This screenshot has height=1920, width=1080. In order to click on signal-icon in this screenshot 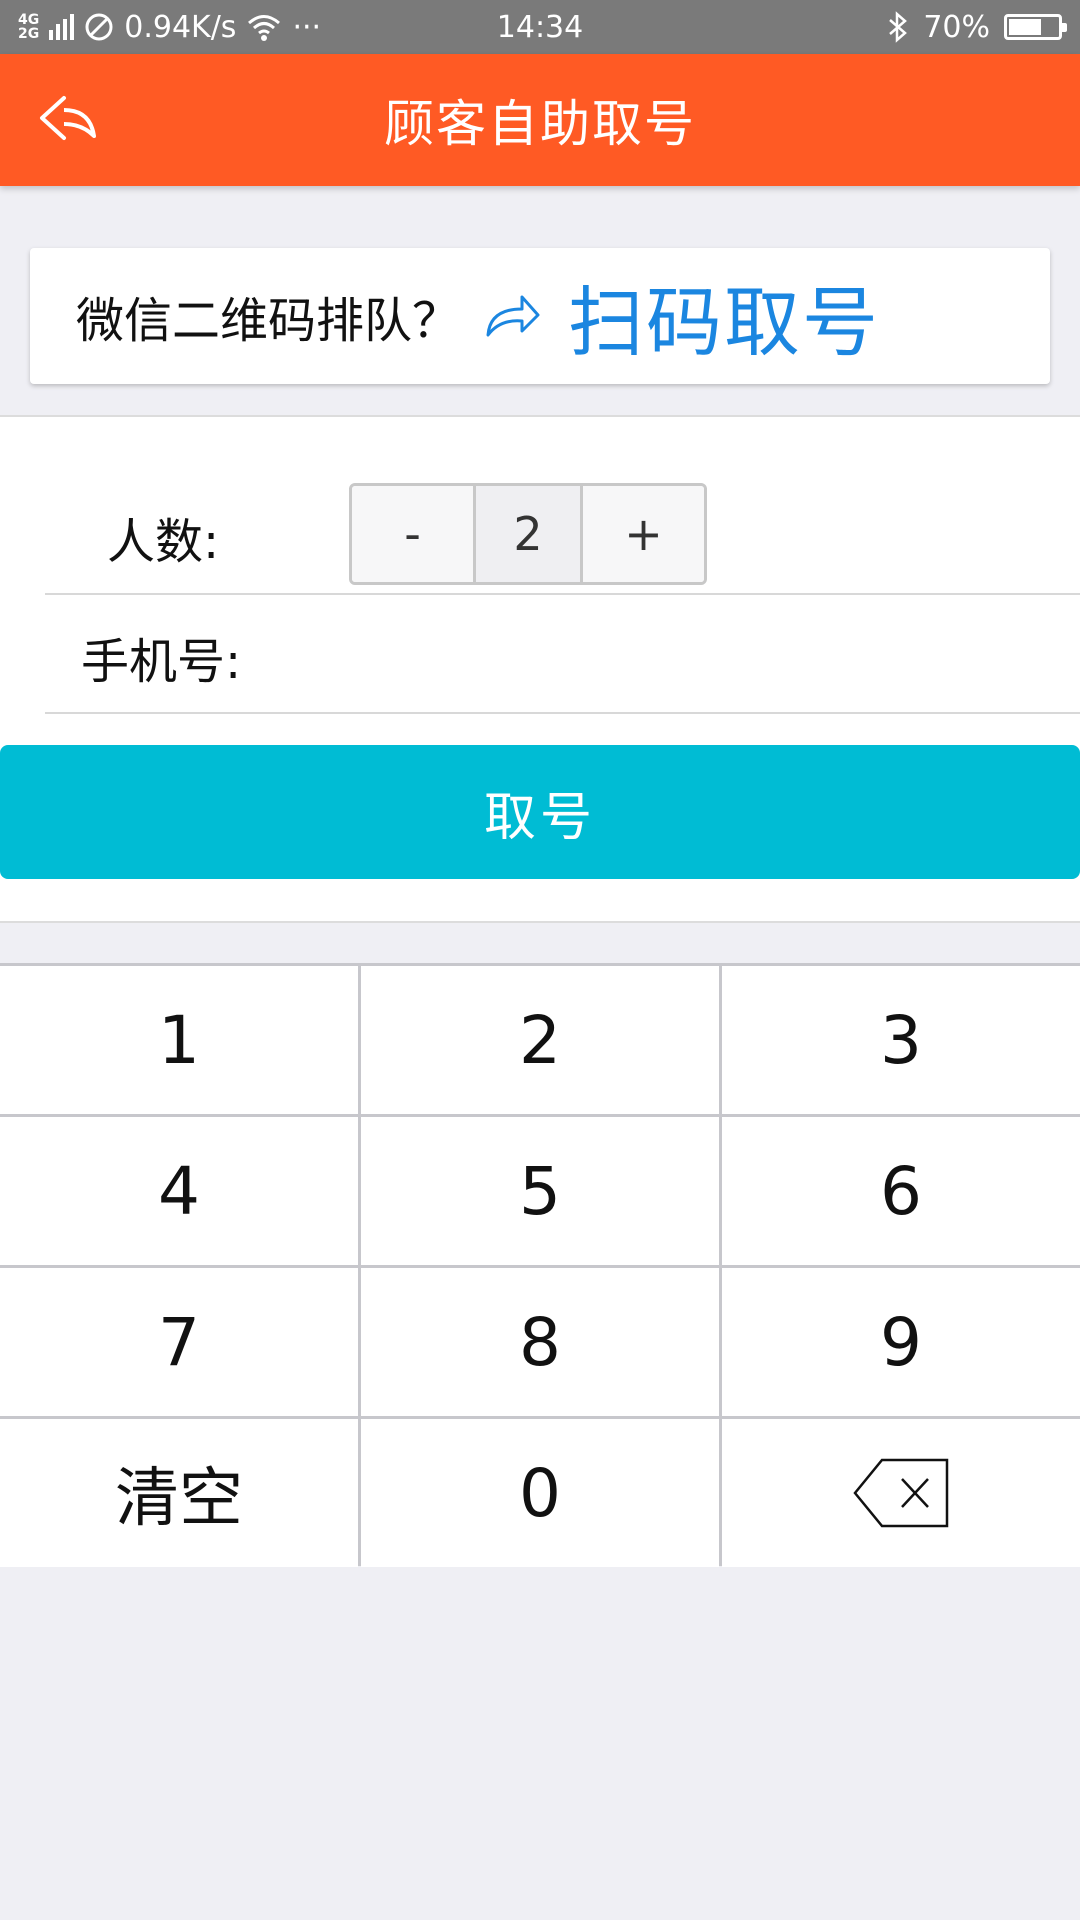, I will do `click(62, 27)`.